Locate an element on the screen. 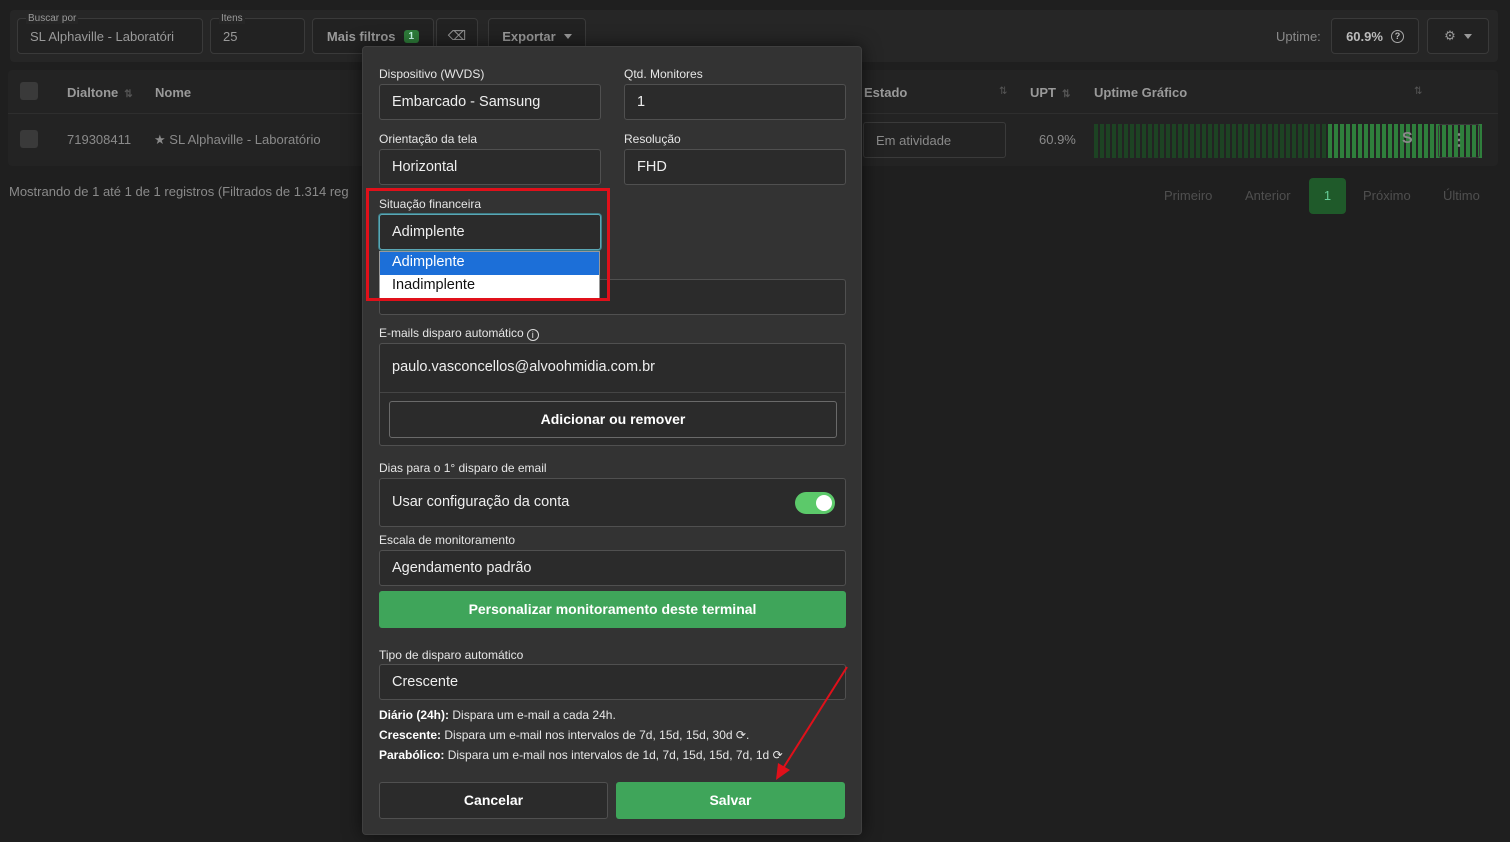  annotation-arrow is located at coordinates (812, 723).